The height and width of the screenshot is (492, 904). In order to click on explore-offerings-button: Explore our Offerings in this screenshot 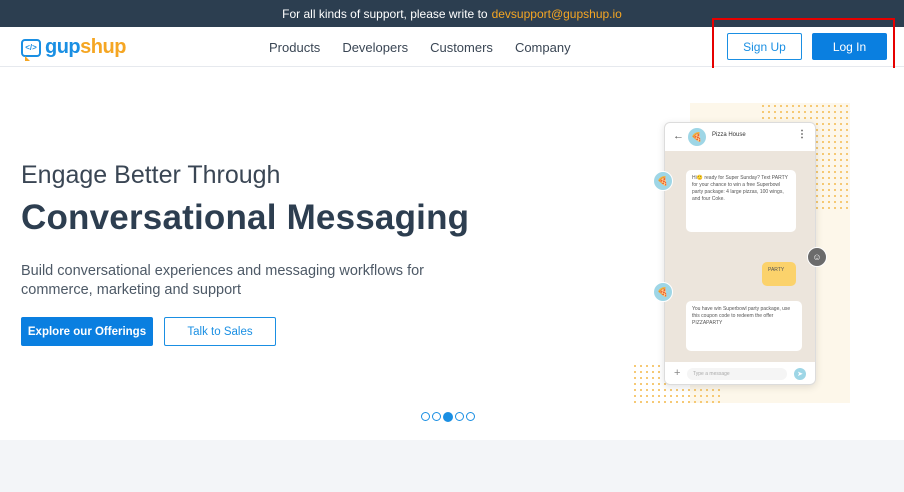, I will do `click(87, 331)`.